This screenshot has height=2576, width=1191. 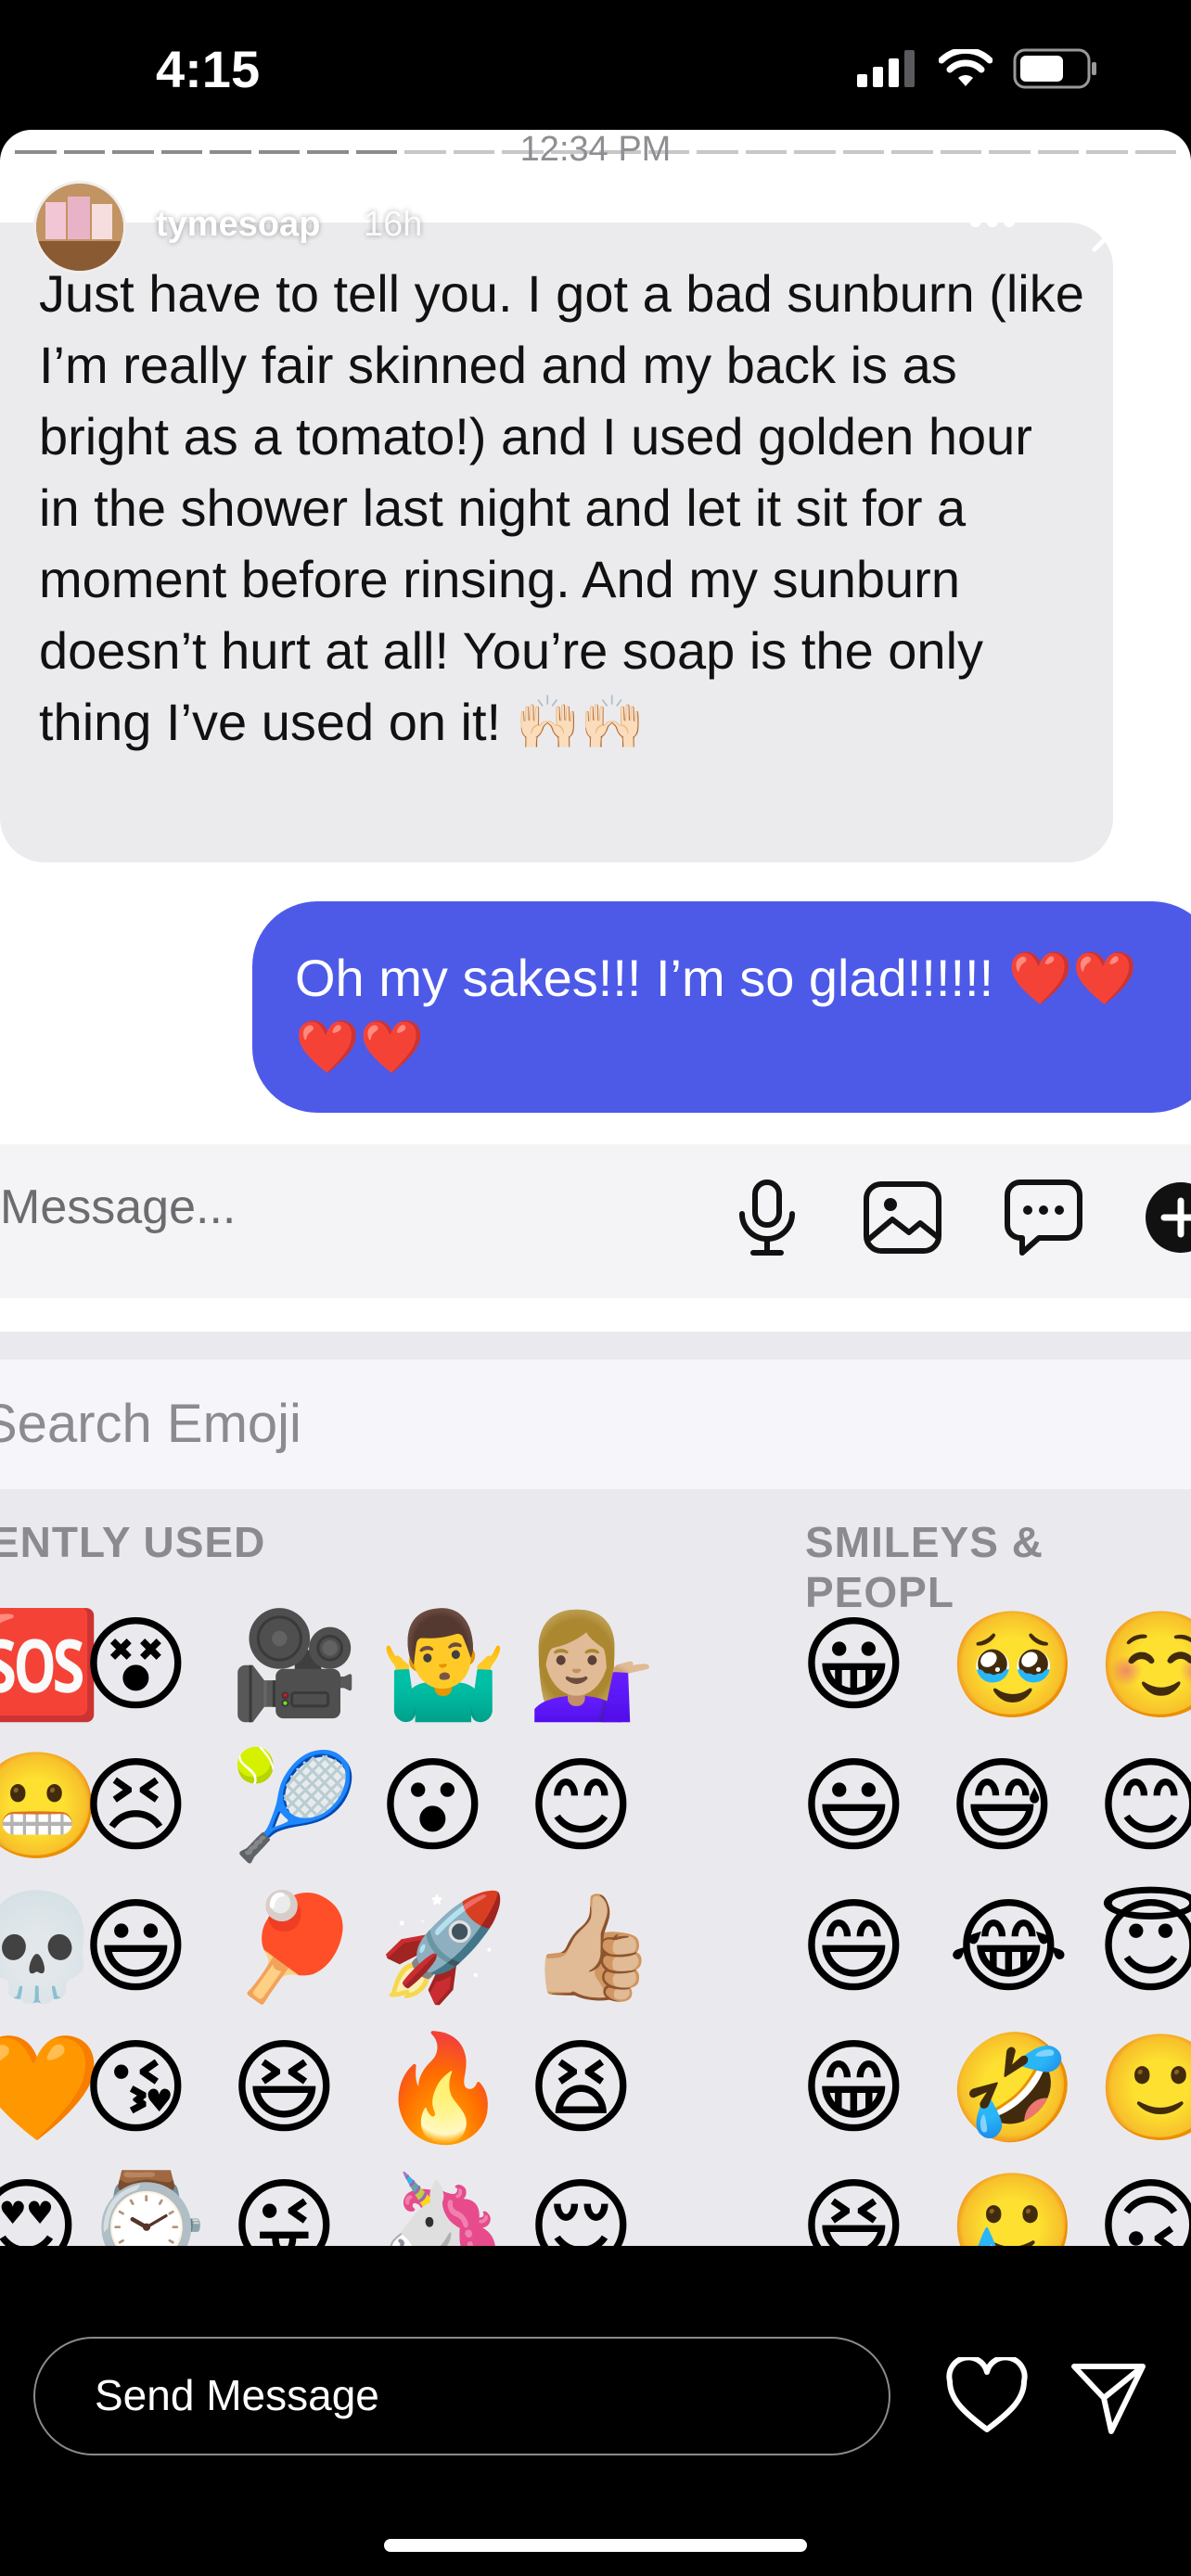 What do you see at coordinates (284, 2210) in the screenshot?
I see `emoji-key: 😜` at bounding box center [284, 2210].